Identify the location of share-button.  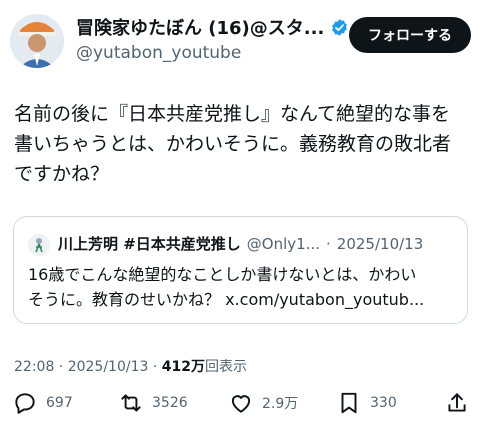
(457, 403).